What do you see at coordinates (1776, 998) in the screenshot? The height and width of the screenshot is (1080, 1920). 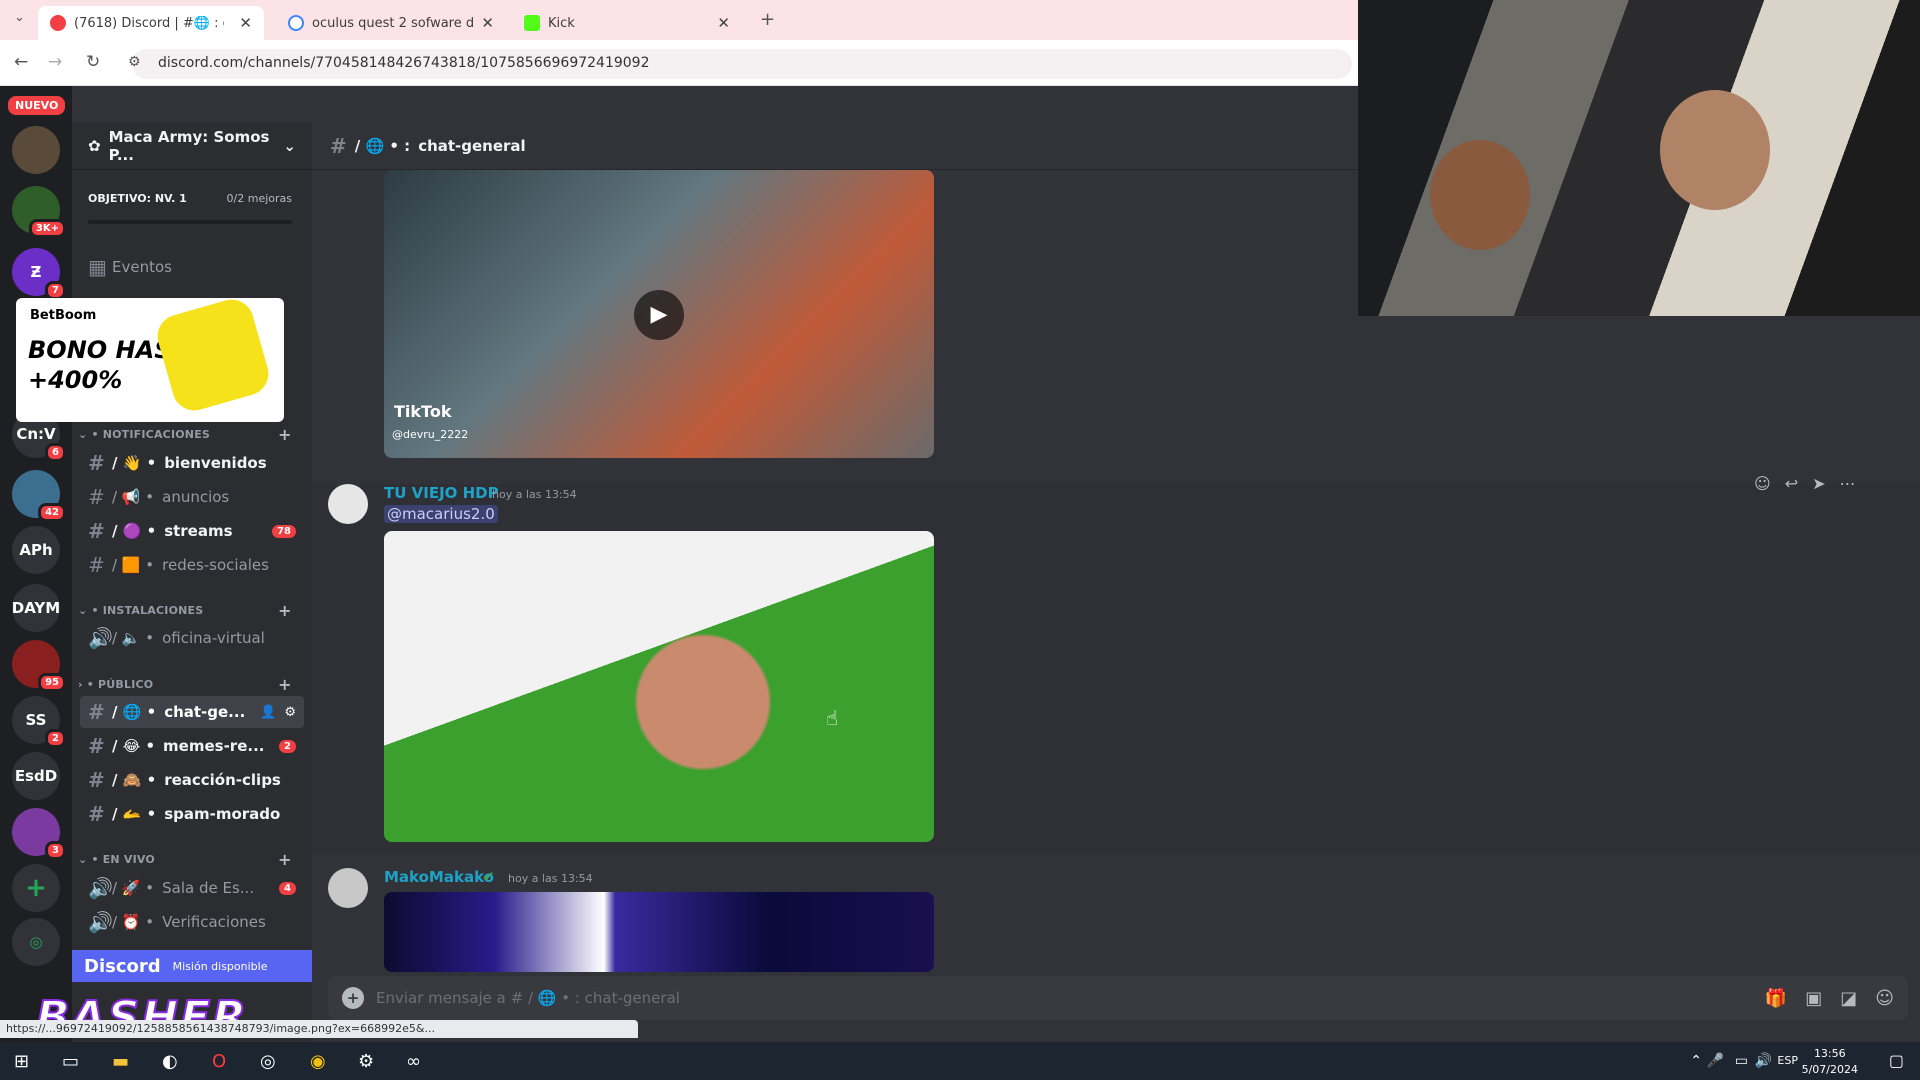 I see `gift-icon: 🎁` at bounding box center [1776, 998].